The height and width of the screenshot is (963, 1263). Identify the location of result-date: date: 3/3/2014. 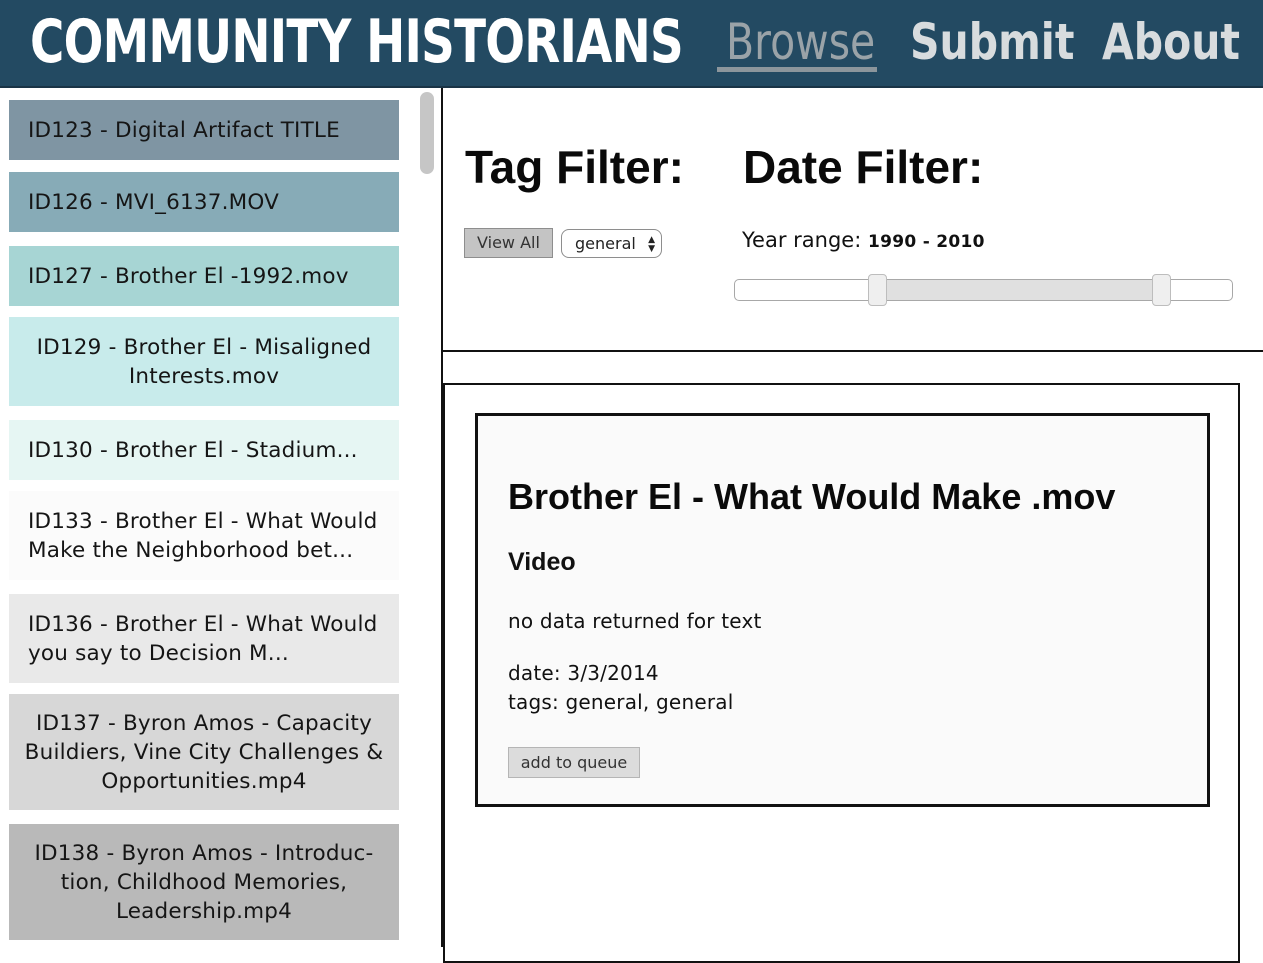
(583, 673).